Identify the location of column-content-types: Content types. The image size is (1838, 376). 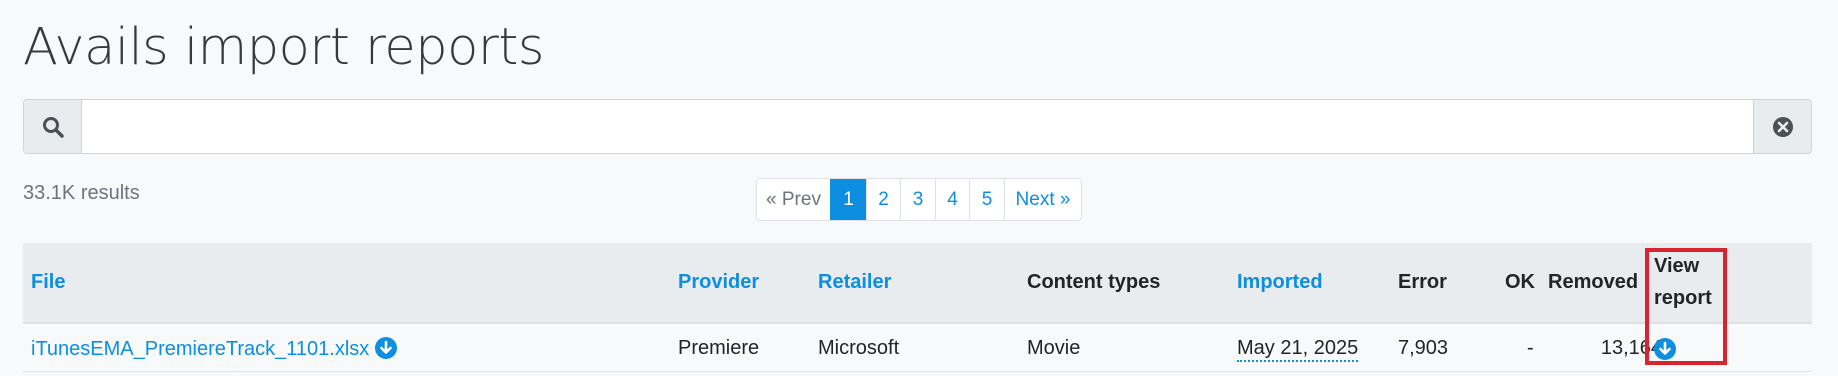
(1094, 282).